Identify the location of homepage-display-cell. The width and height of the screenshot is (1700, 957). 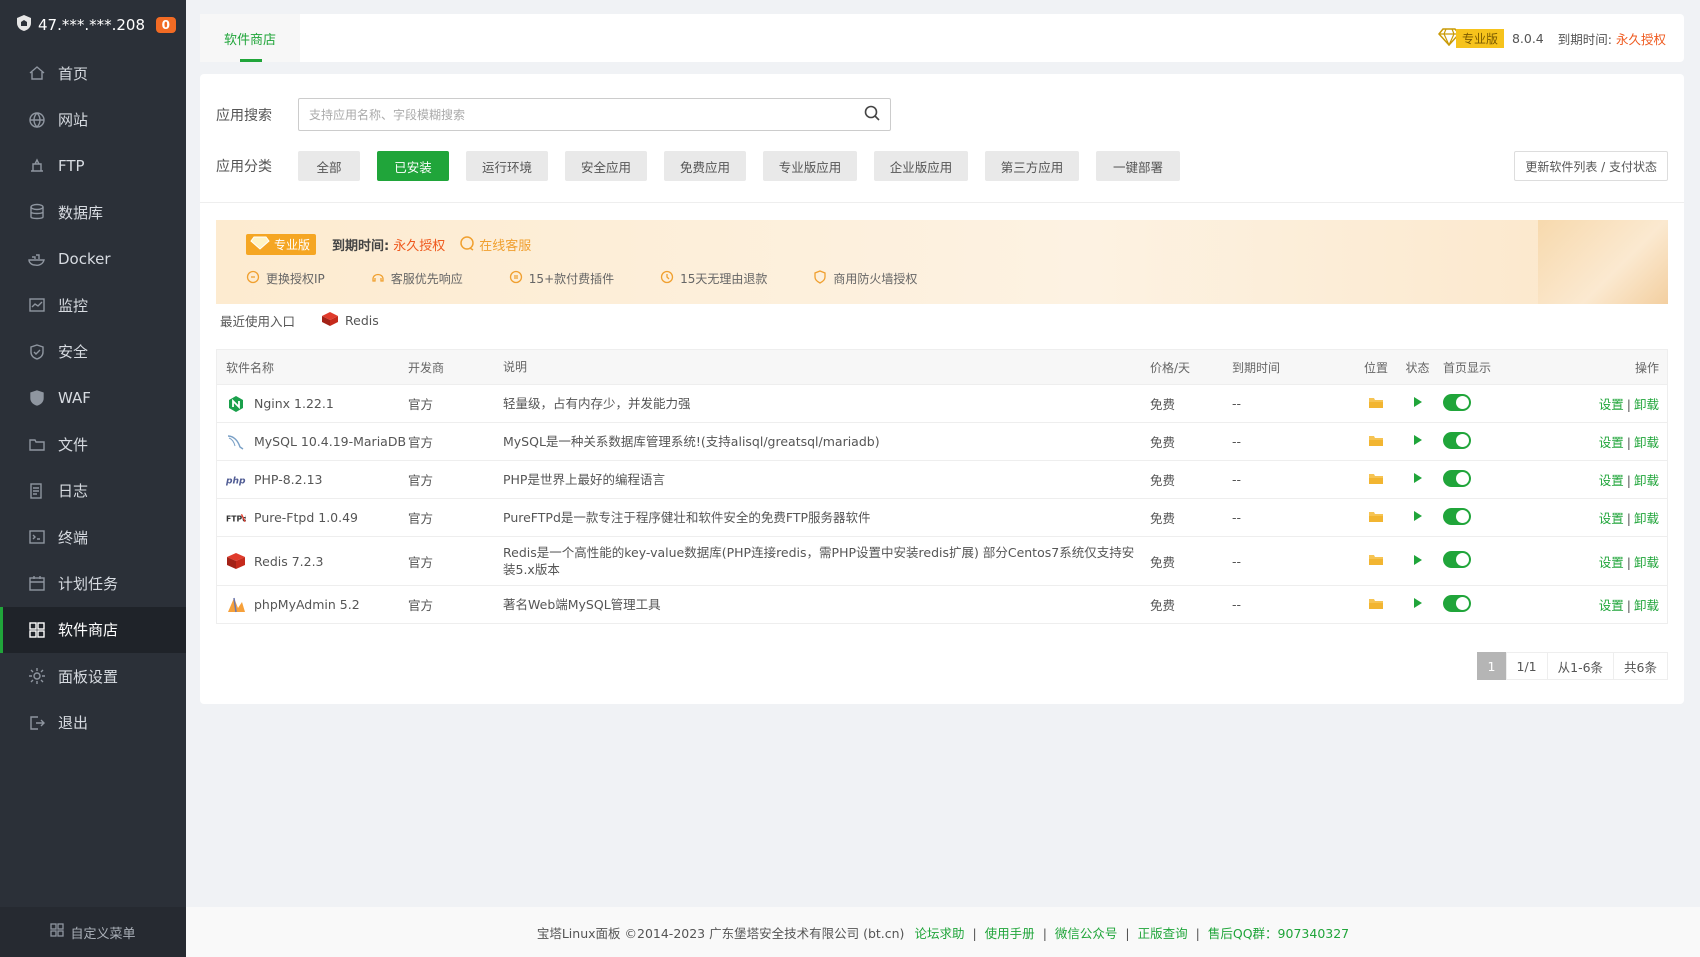
(1478, 561).